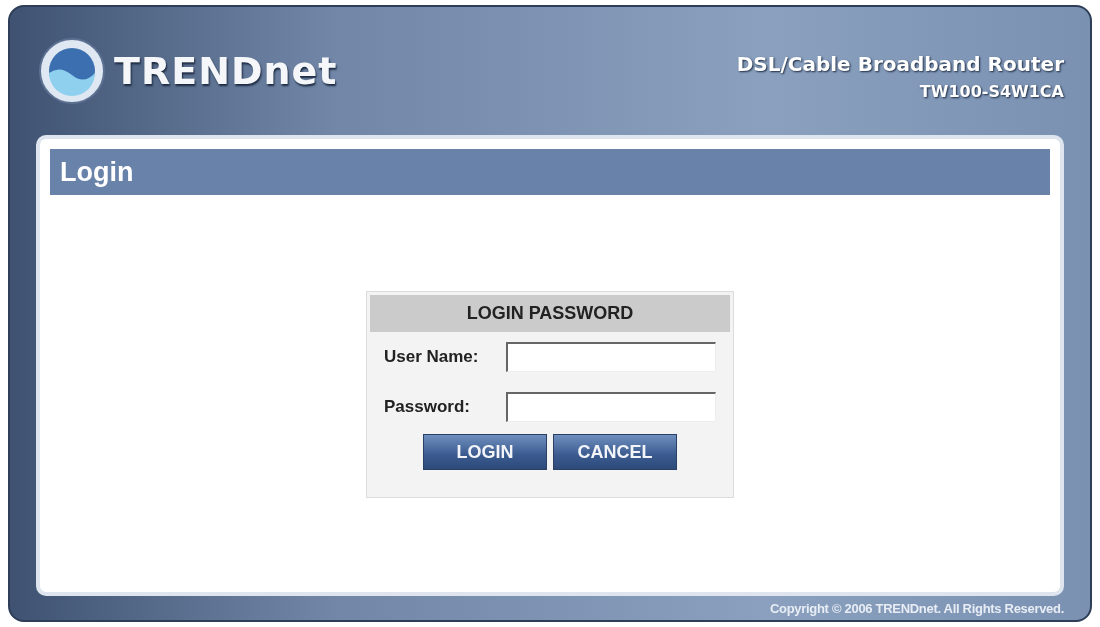 The width and height of the screenshot is (1100, 627). What do you see at coordinates (226, 71) in the screenshot?
I see `brand-name: TRENDnet` at bounding box center [226, 71].